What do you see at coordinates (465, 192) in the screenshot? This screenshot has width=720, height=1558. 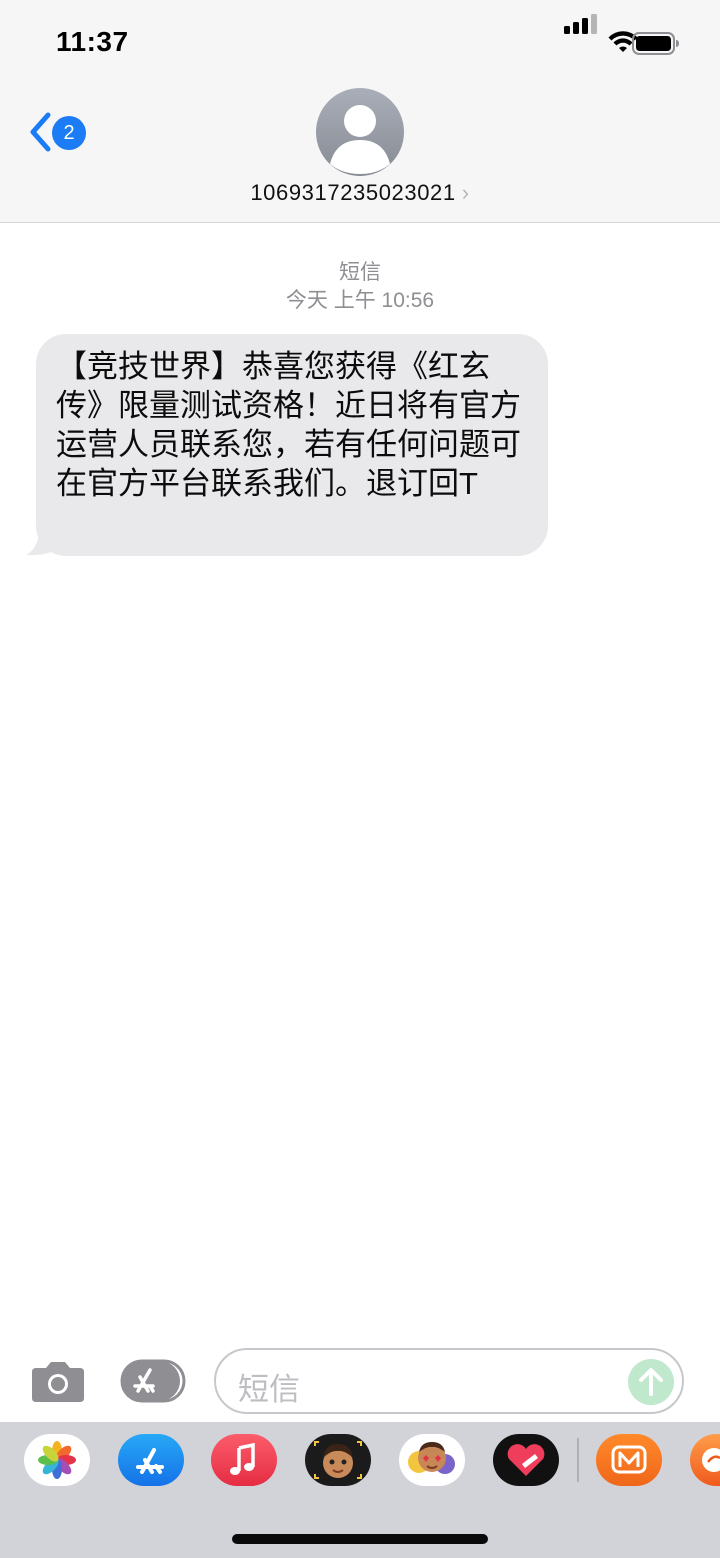 I see `chevron-right-icon: ›` at bounding box center [465, 192].